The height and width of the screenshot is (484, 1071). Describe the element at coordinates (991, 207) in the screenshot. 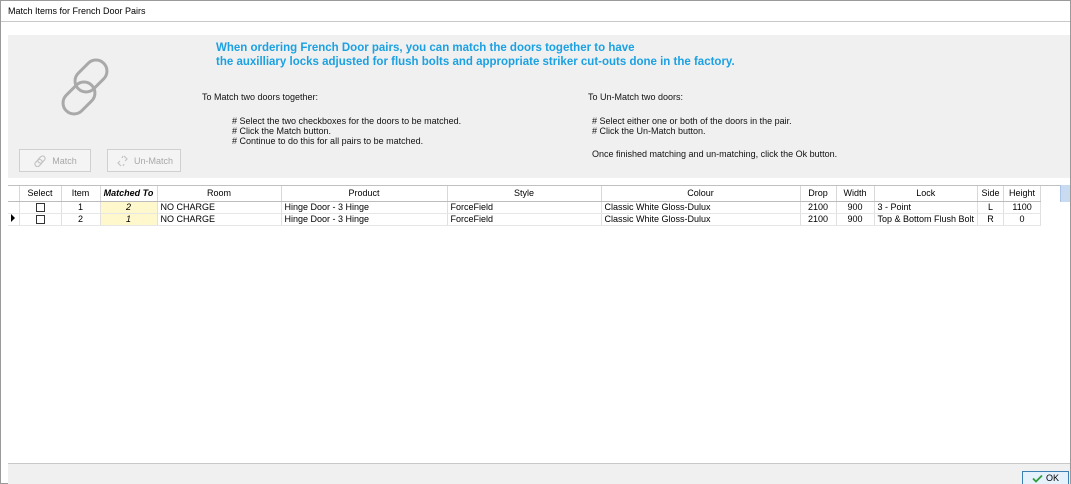

I see `side-cell: L` at that location.